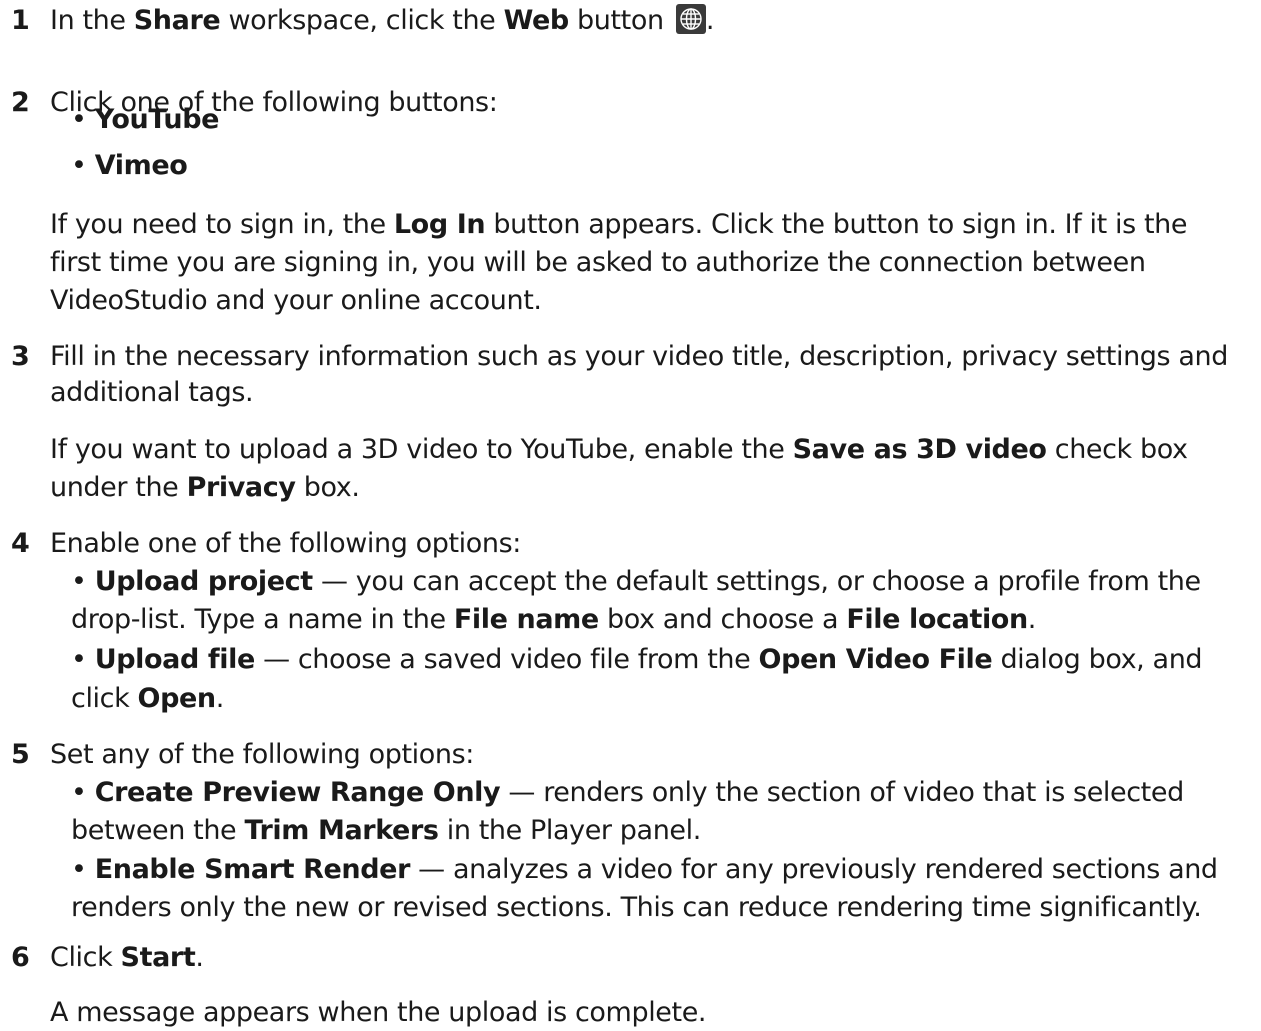 The width and height of the screenshot is (1261, 1031). I want to click on text-segment: dialog box, and, so click(1097, 659).